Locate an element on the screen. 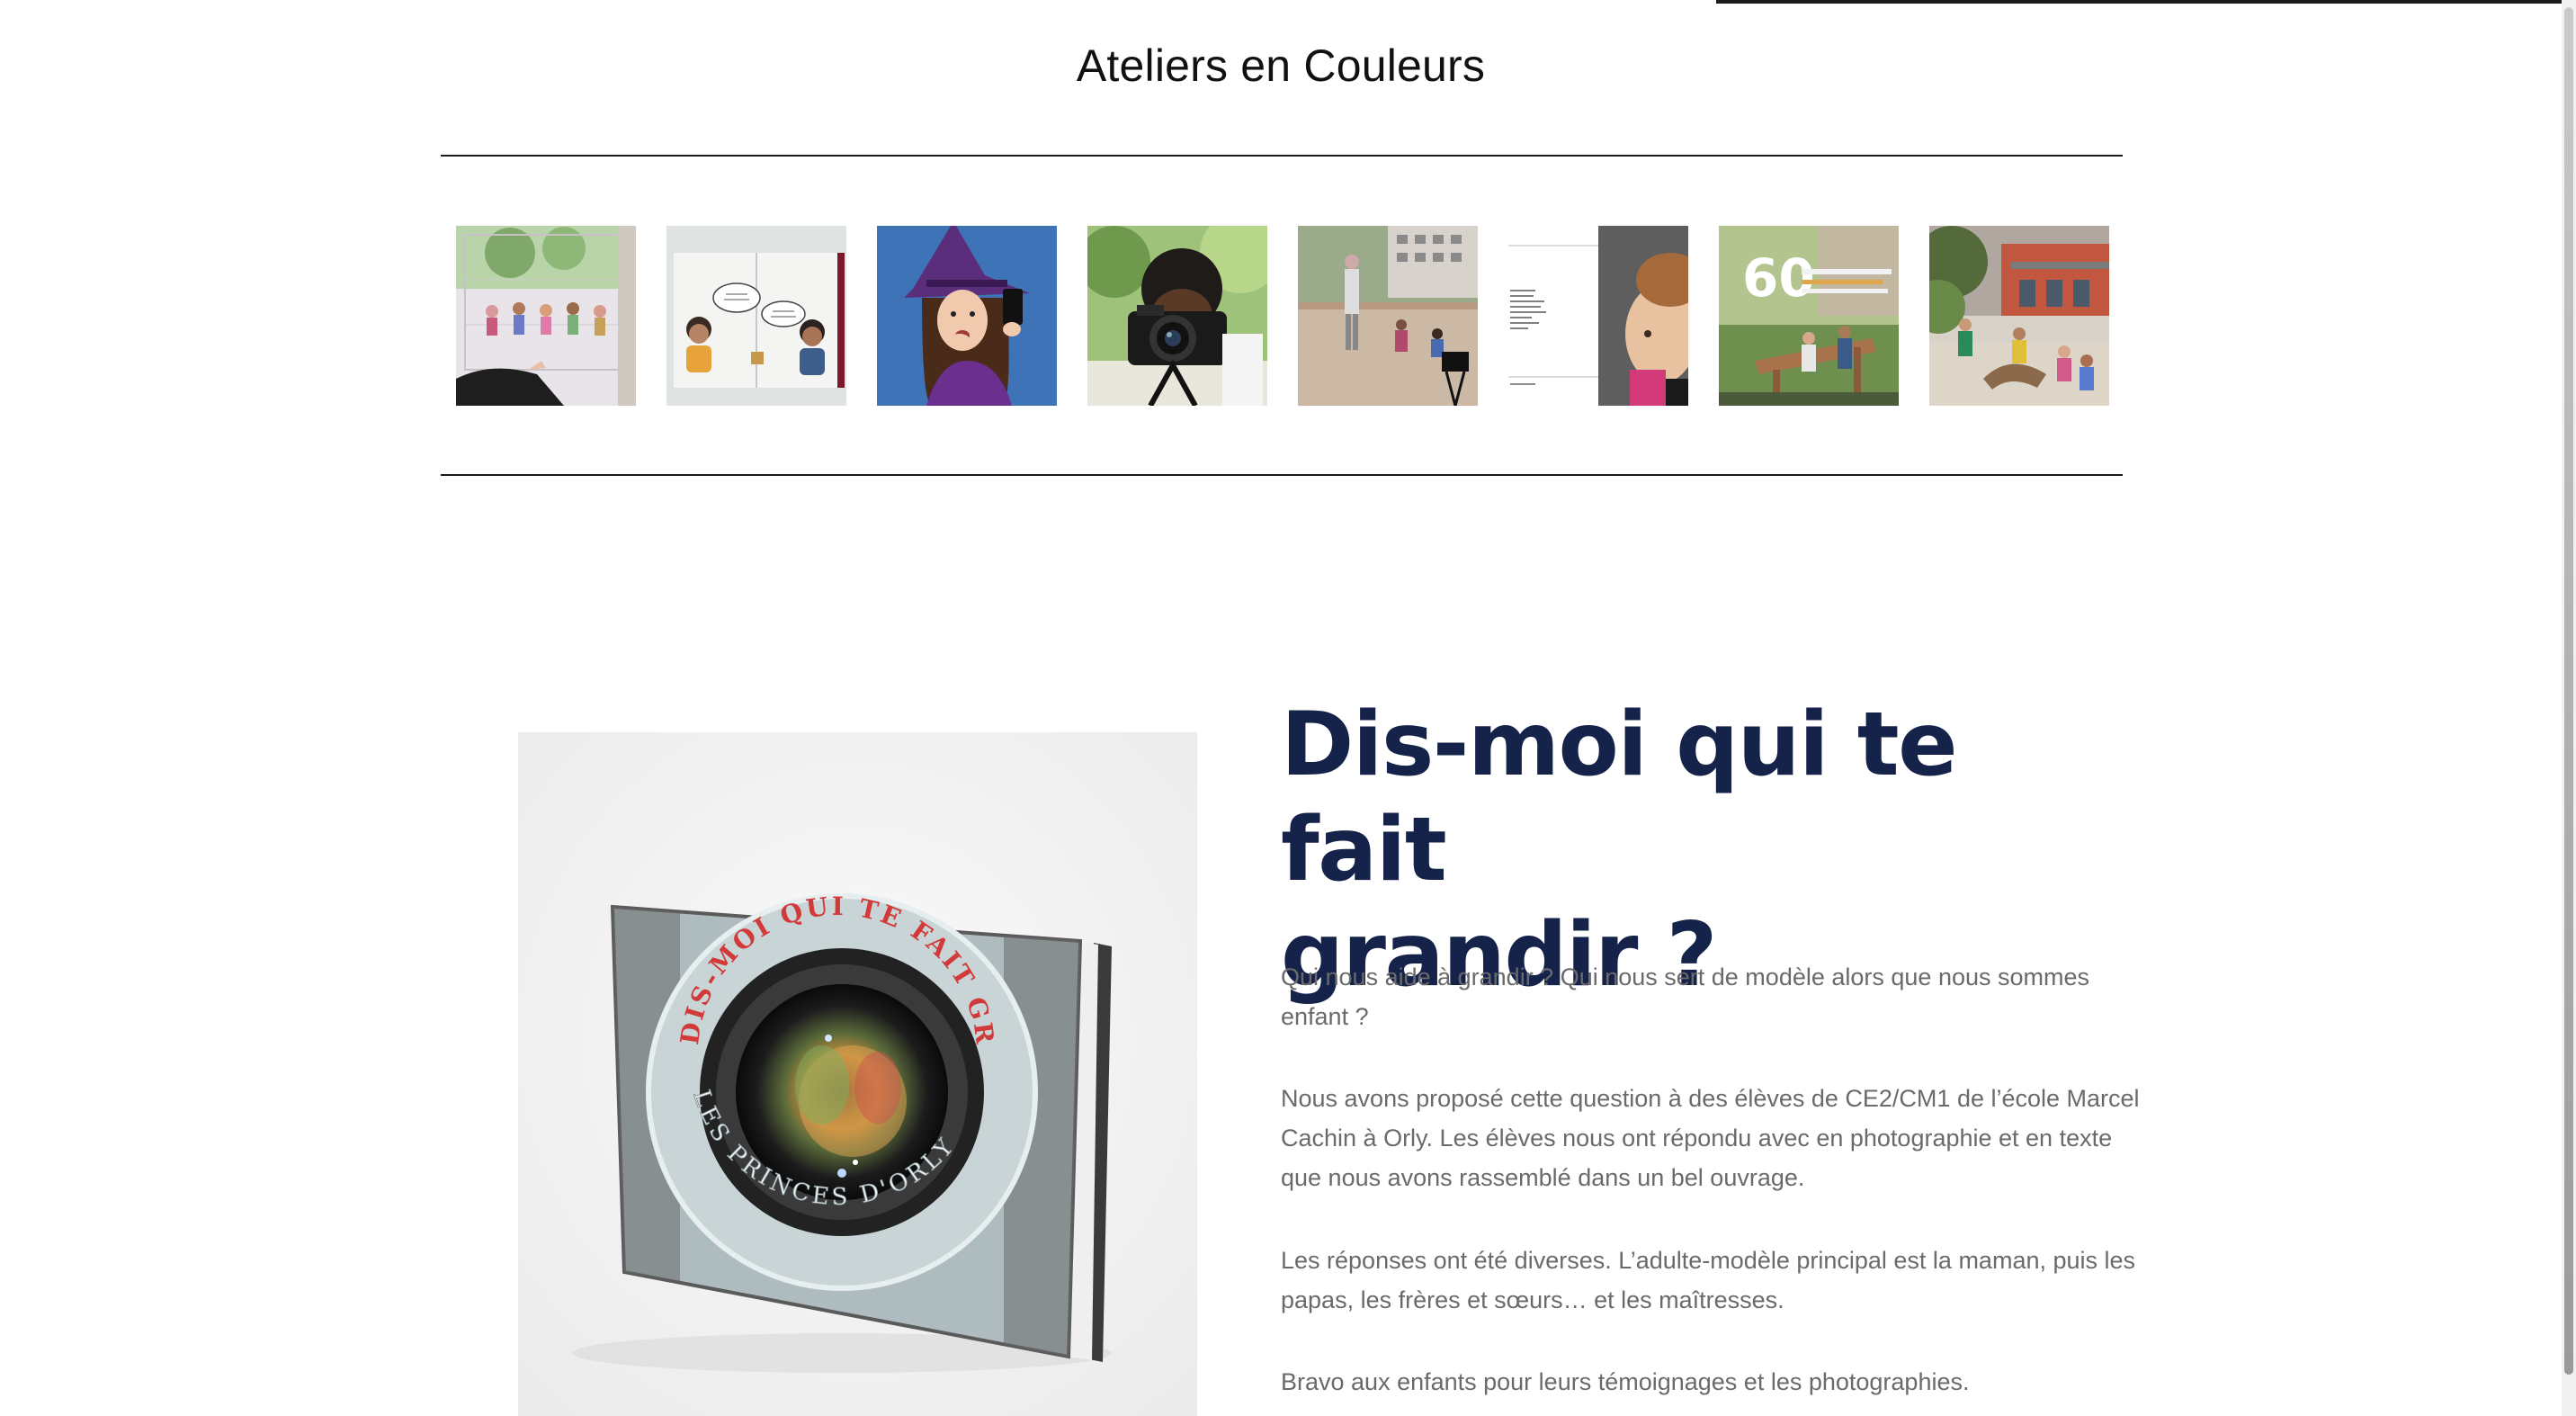 This screenshot has width=2576, height=1416. children-in-park-icon is located at coordinates (2019, 316).